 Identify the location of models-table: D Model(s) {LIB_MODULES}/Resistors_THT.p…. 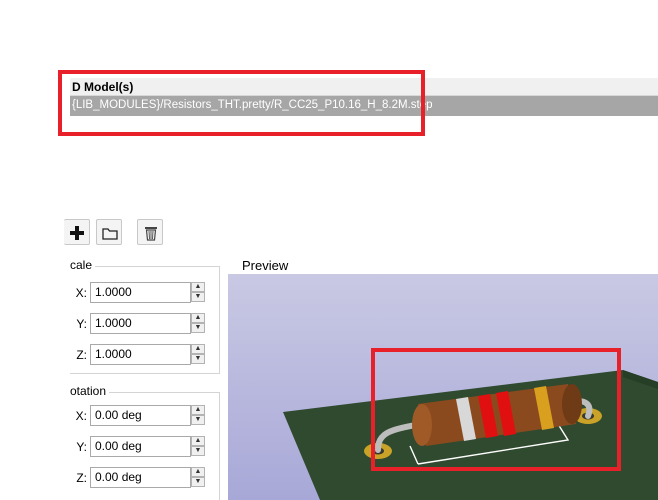
(364, 96).